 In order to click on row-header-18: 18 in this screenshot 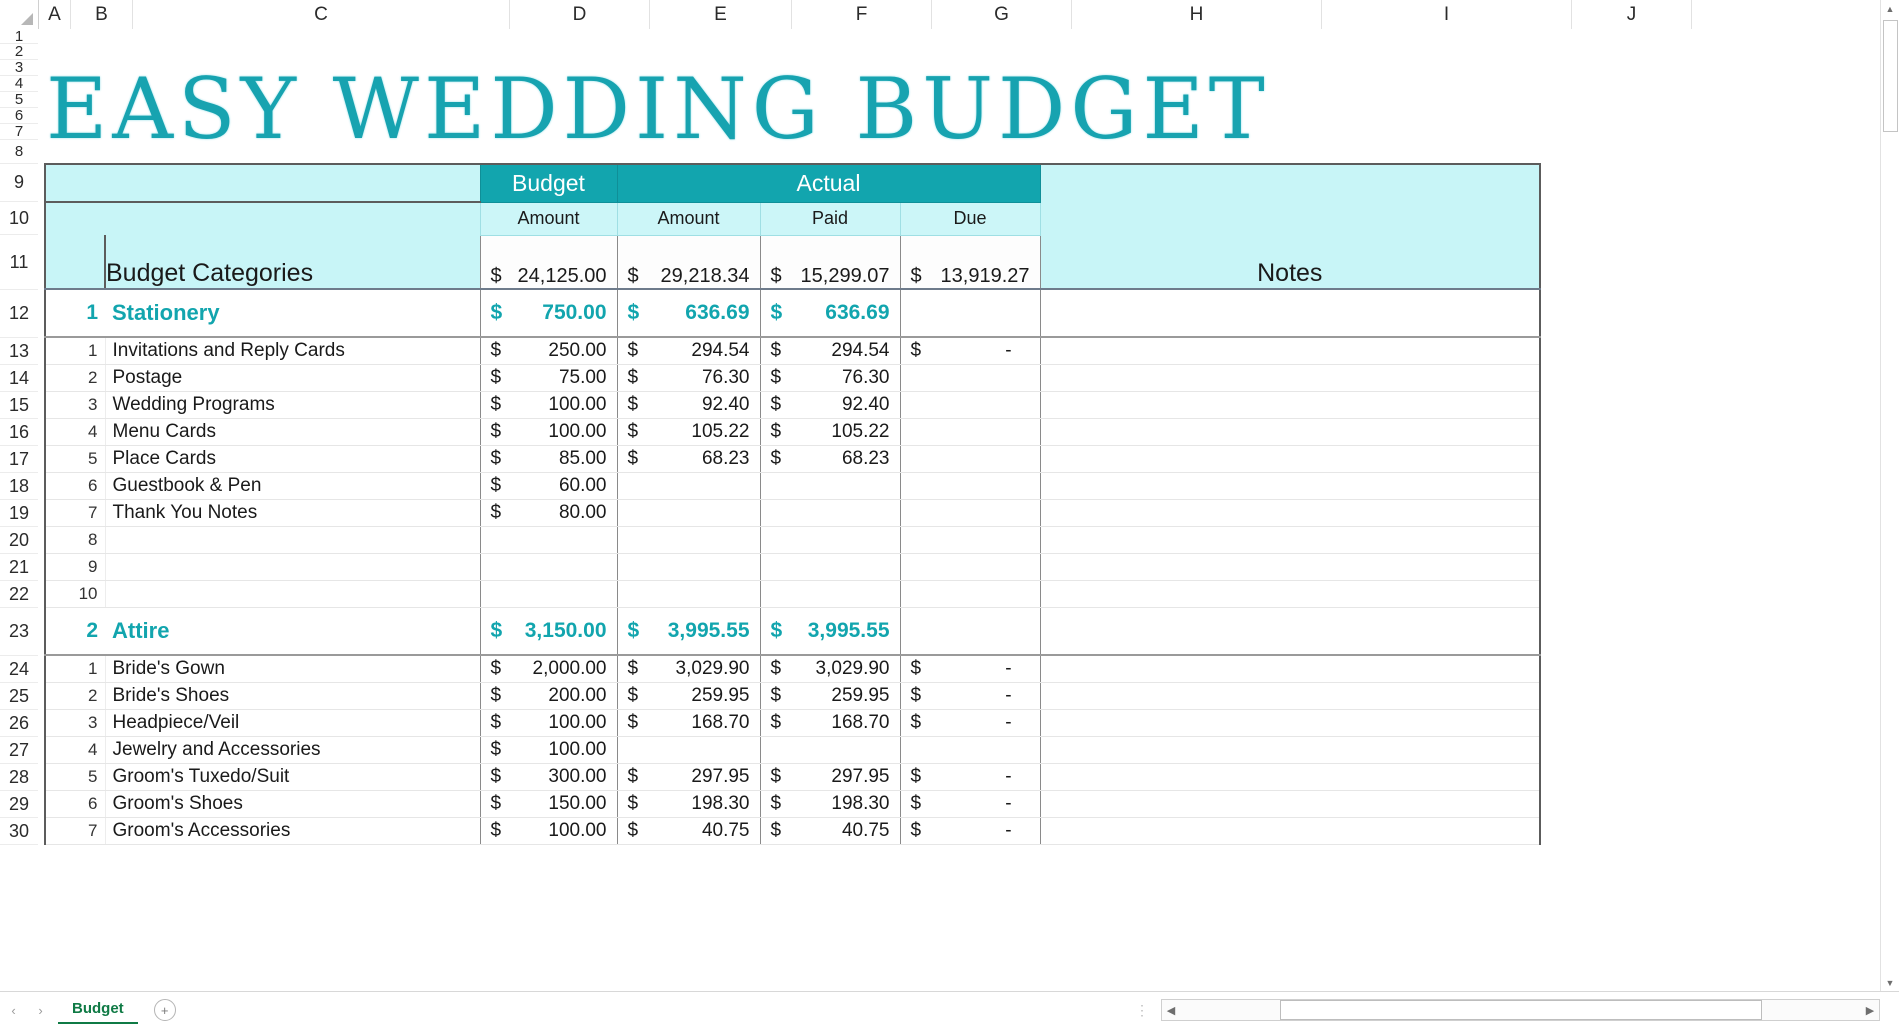, I will do `click(19, 486)`.